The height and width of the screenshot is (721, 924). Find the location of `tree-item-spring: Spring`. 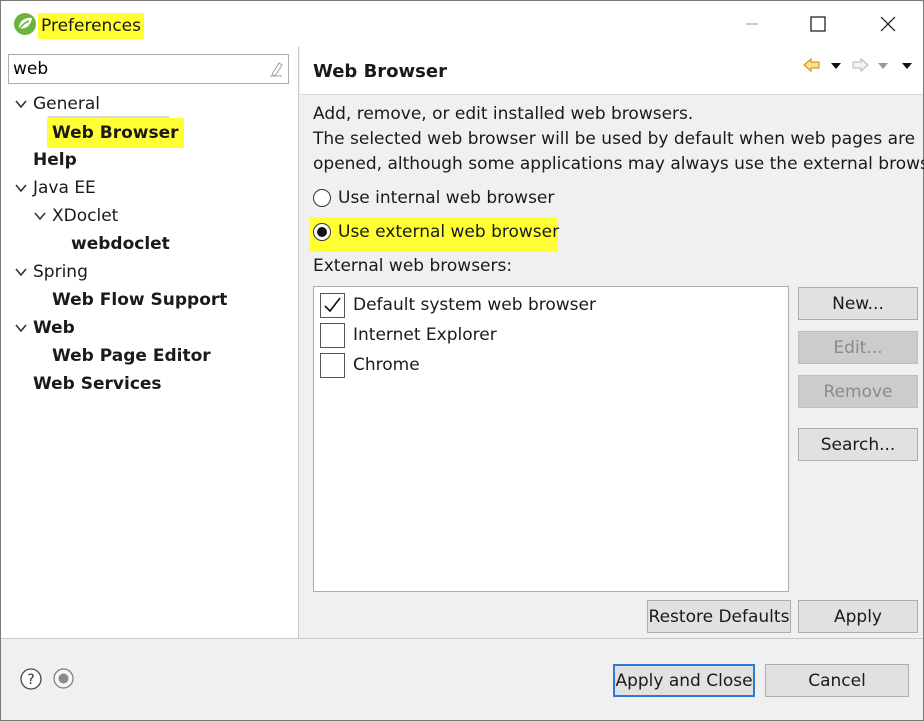

tree-item-spring: Spring is located at coordinates (115, 272).